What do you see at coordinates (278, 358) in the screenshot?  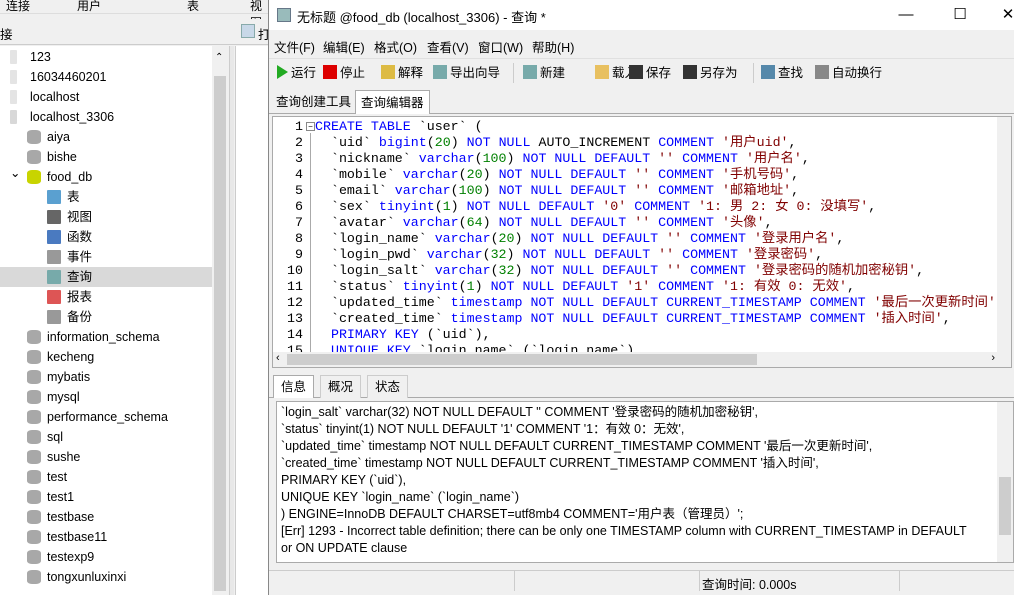 I see `scroll-left-icon: ‹` at bounding box center [278, 358].